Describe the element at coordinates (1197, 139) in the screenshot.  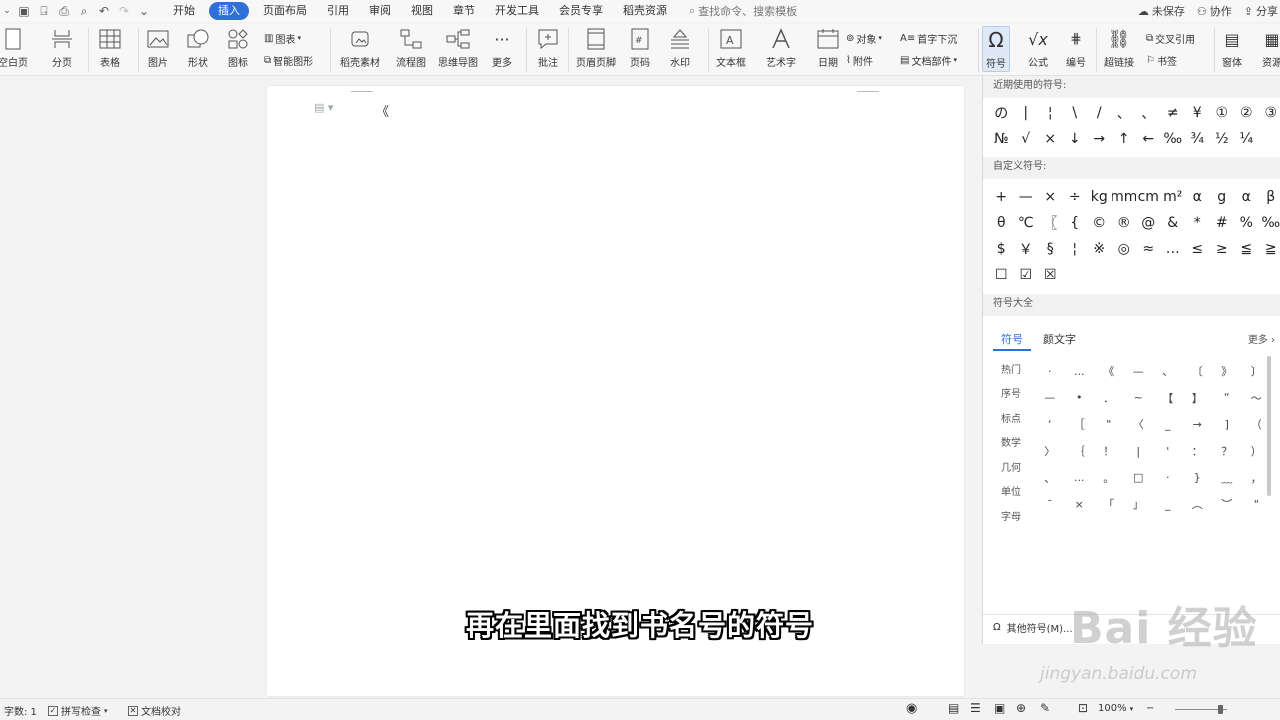
I see `recent-symbol: ¾` at that location.